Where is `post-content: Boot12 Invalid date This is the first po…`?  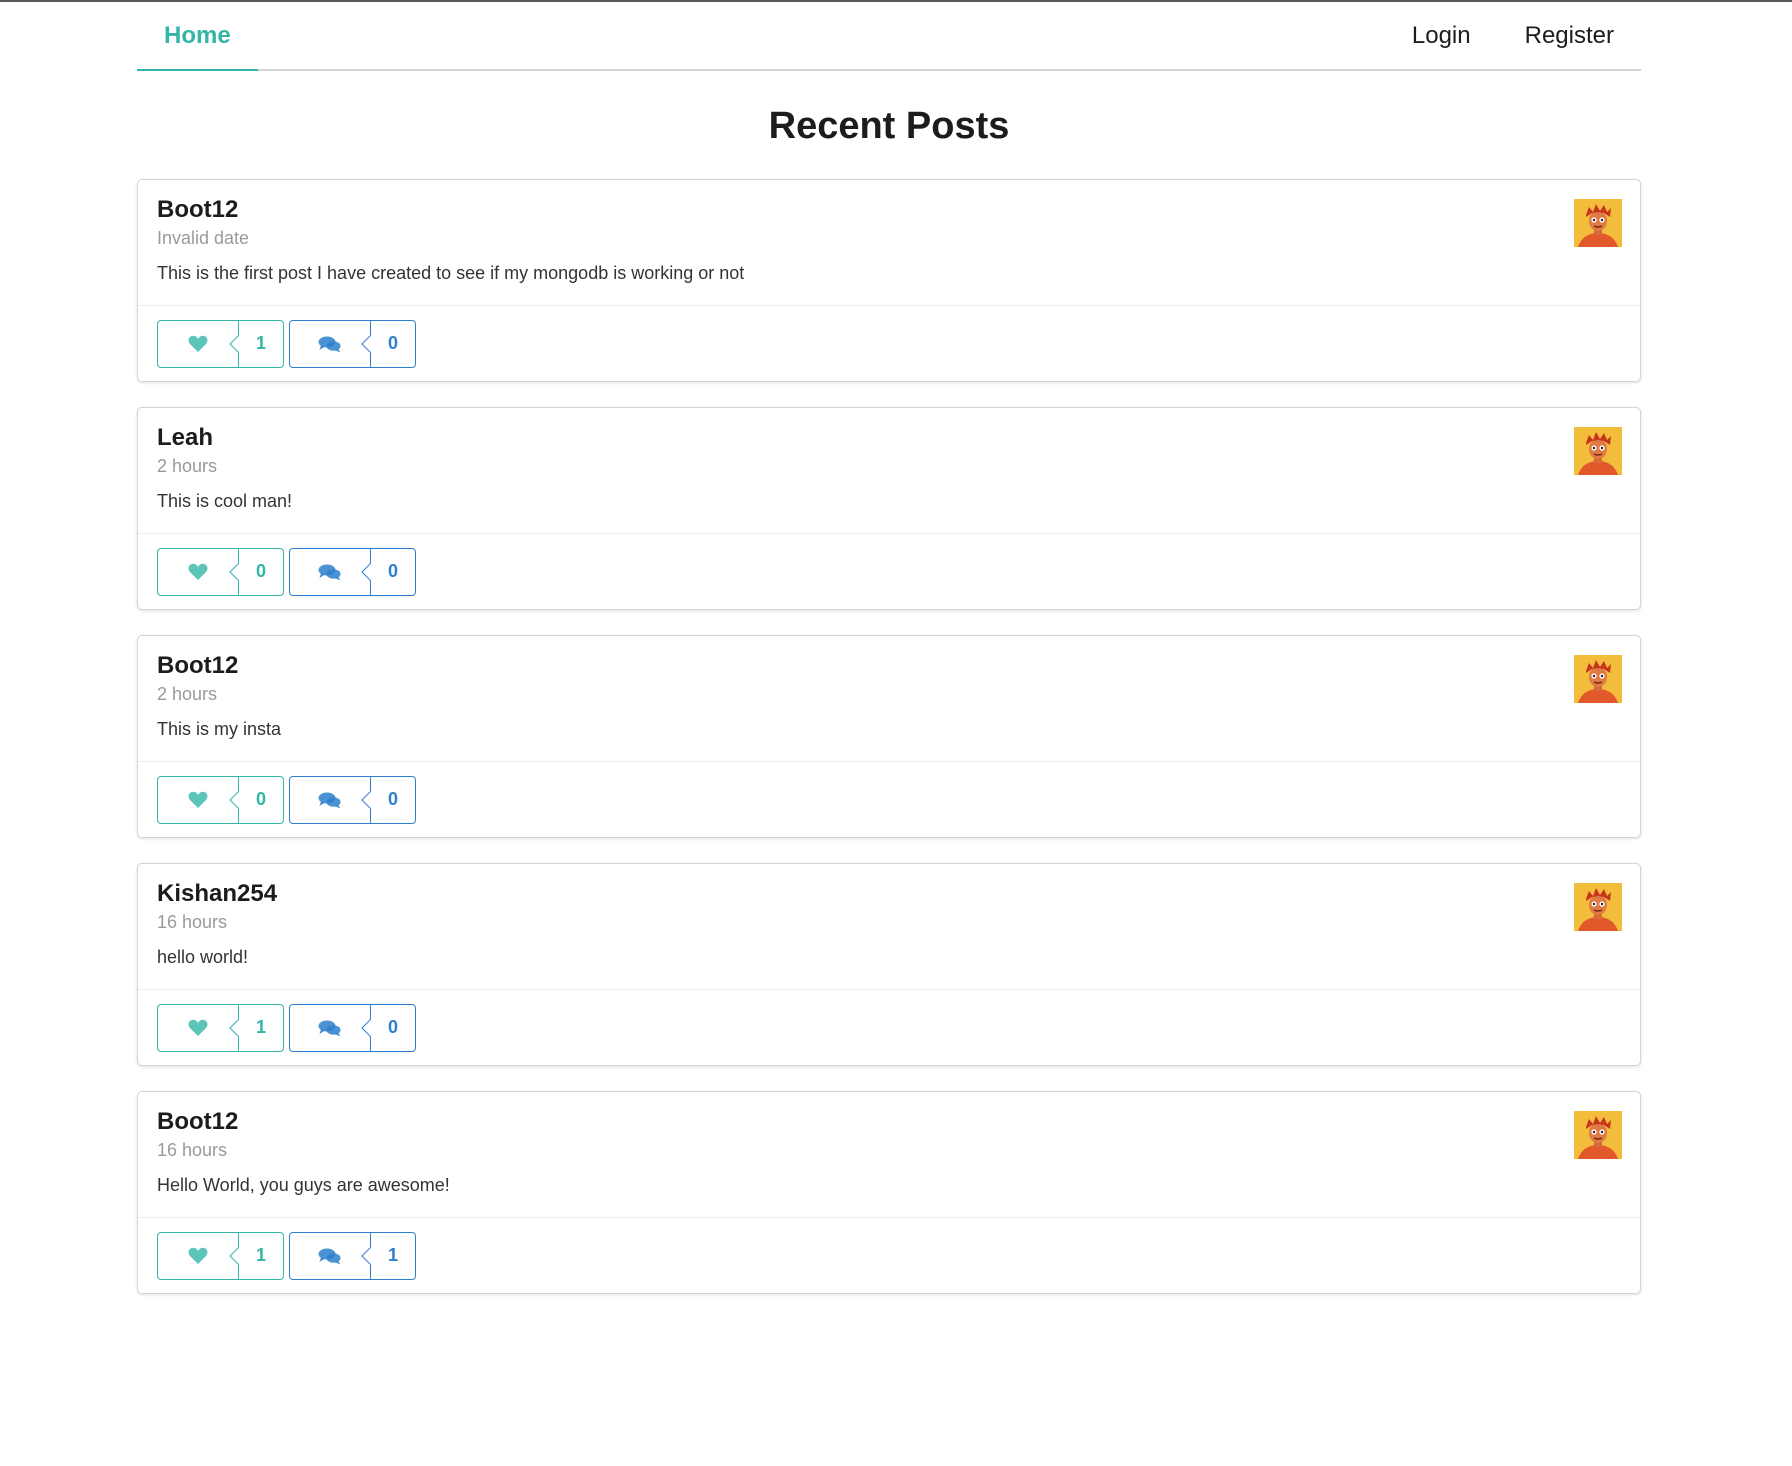 post-content: Boot12 Invalid date This is the first po… is located at coordinates (889, 243).